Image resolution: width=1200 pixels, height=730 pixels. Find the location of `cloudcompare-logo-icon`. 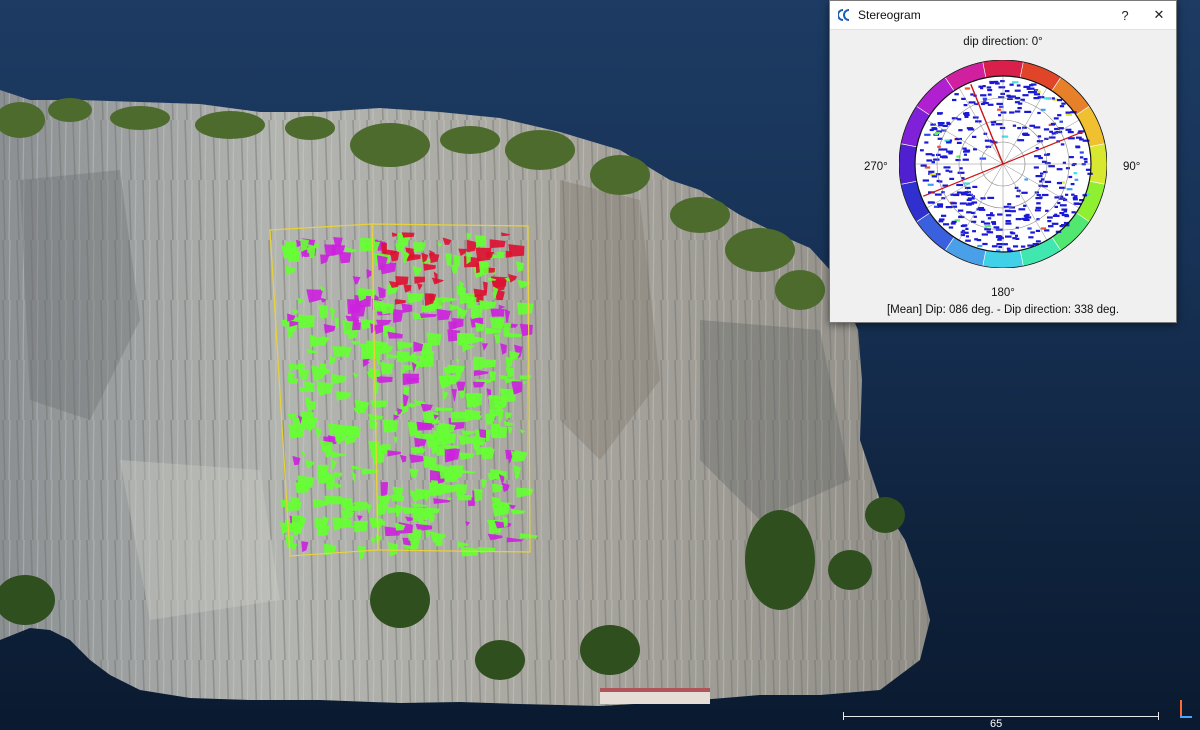

cloudcompare-logo-icon is located at coordinates (845, 15).